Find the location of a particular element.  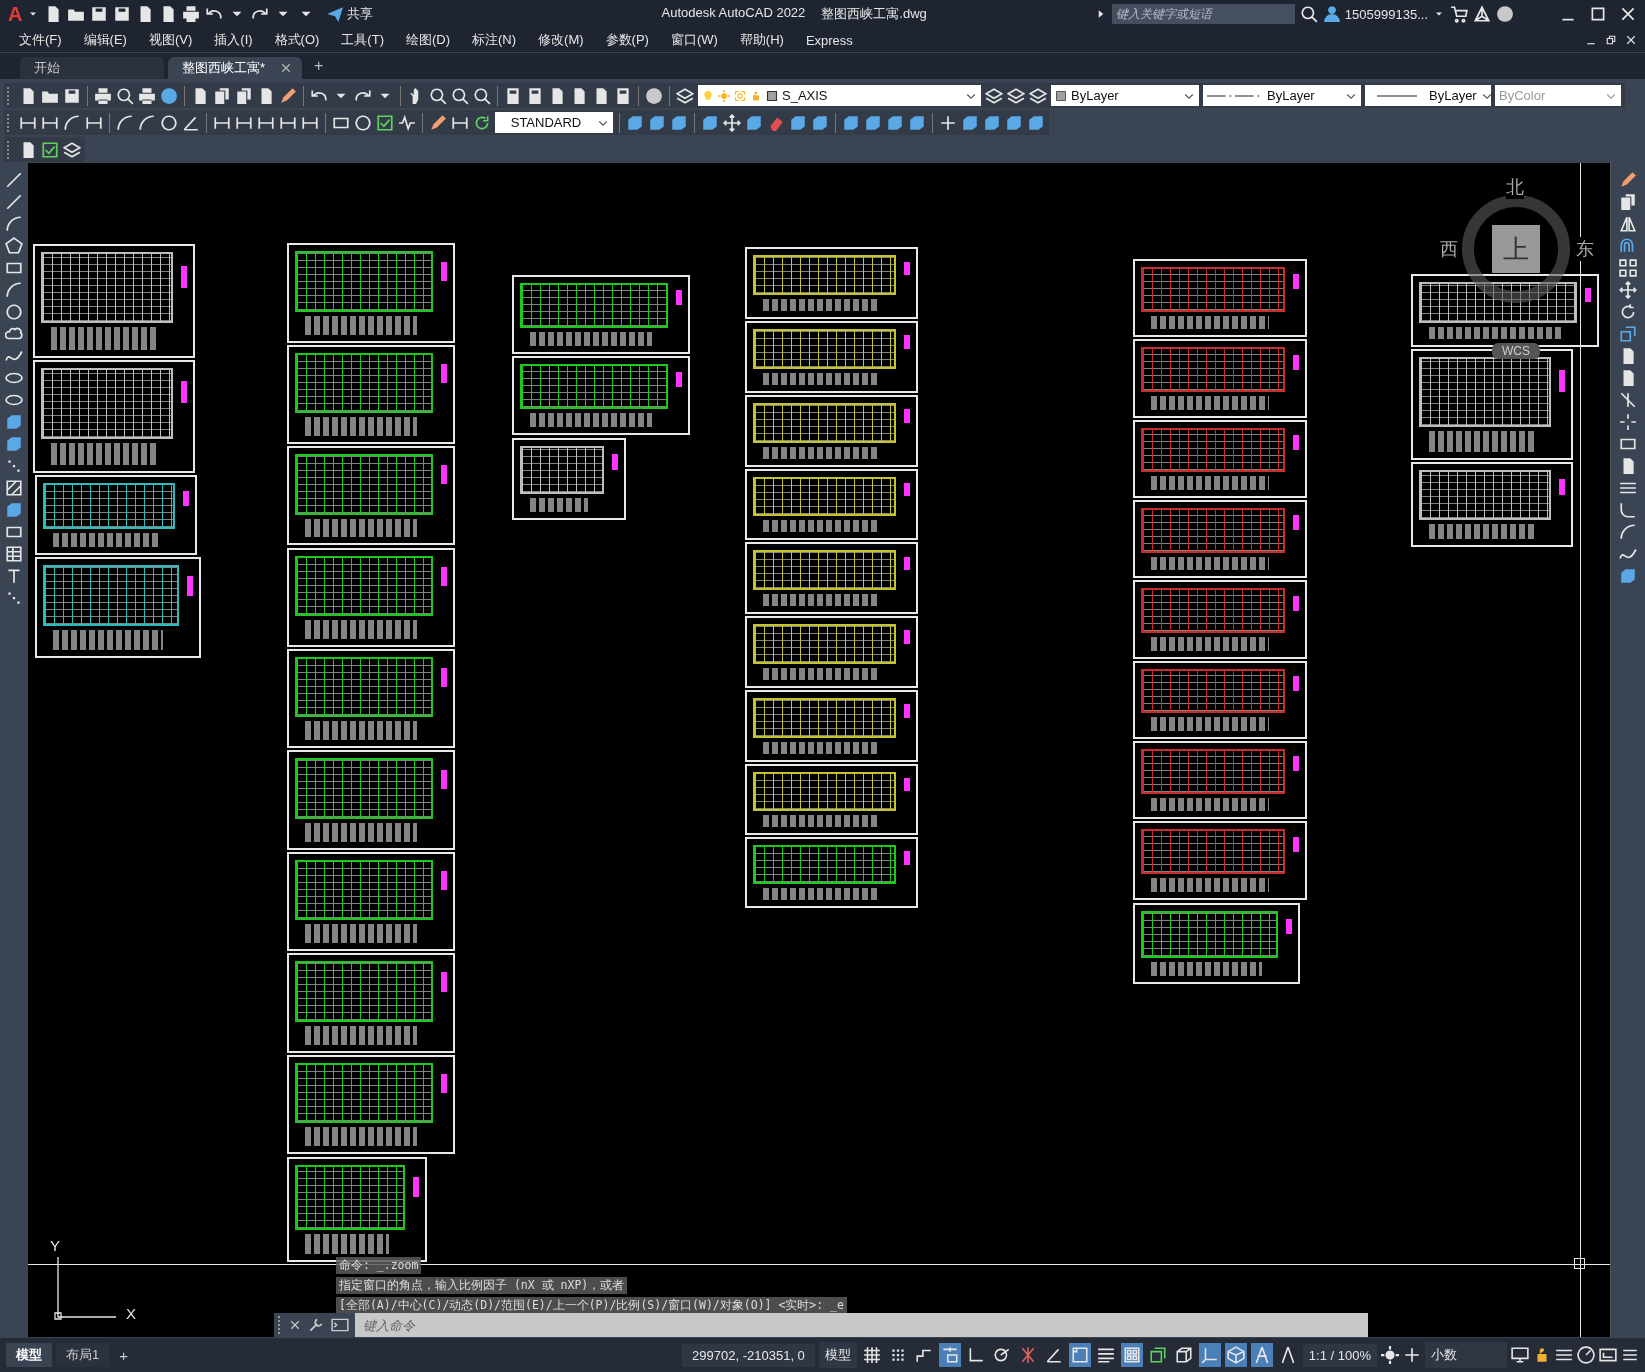

menu-item: 文件(F) is located at coordinates (40, 40).